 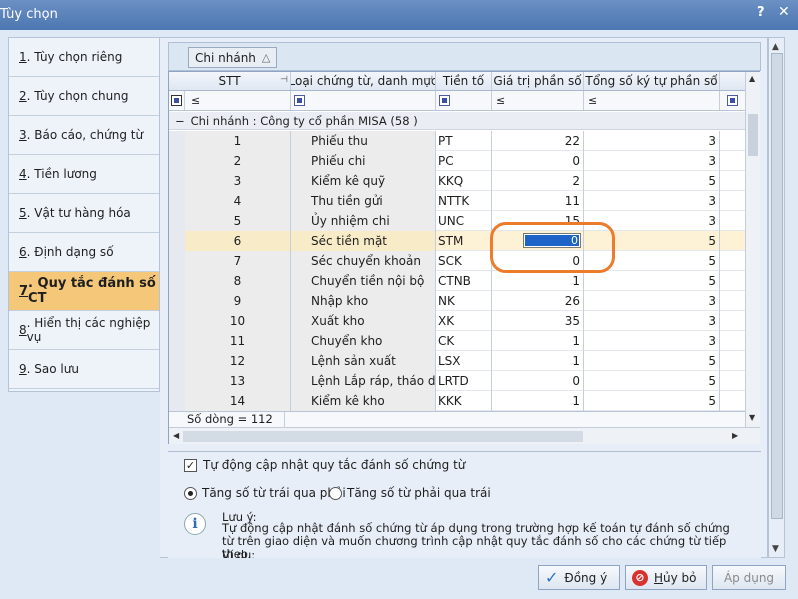 I want to click on scroll-right-icon: ▶, so click(x=735, y=435).